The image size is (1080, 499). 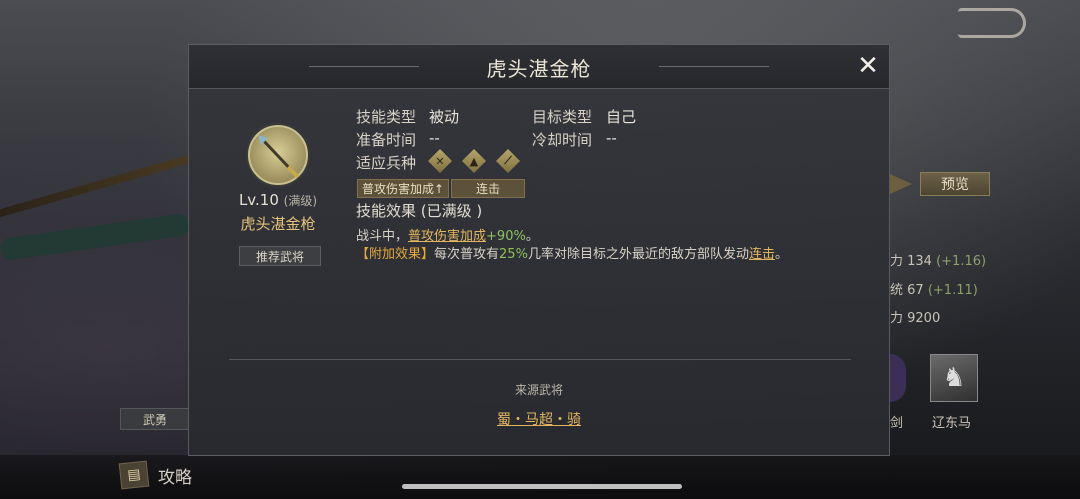 What do you see at coordinates (134, 475) in the screenshot?
I see `book-icon: ▤` at bounding box center [134, 475].